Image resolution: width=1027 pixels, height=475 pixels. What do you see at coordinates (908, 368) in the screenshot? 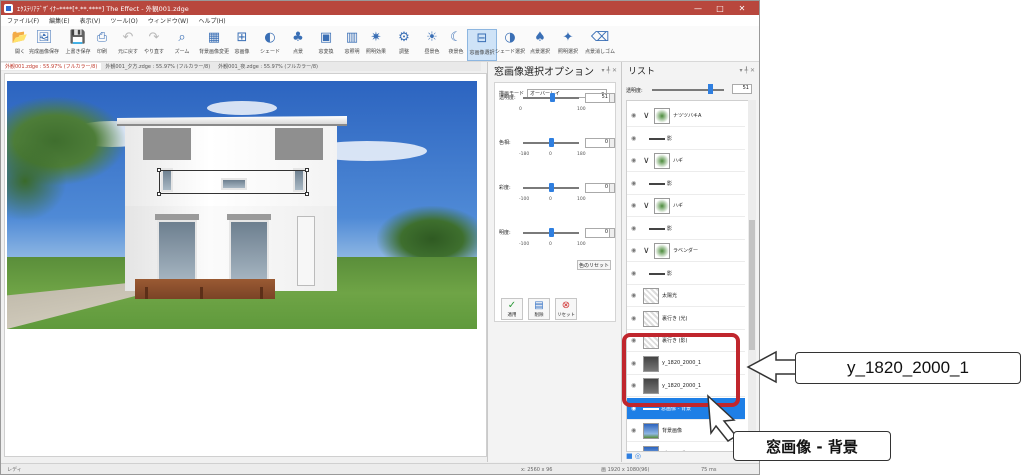
I see `callout-layer-name: y_1820_2000_1` at bounding box center [908, 368].